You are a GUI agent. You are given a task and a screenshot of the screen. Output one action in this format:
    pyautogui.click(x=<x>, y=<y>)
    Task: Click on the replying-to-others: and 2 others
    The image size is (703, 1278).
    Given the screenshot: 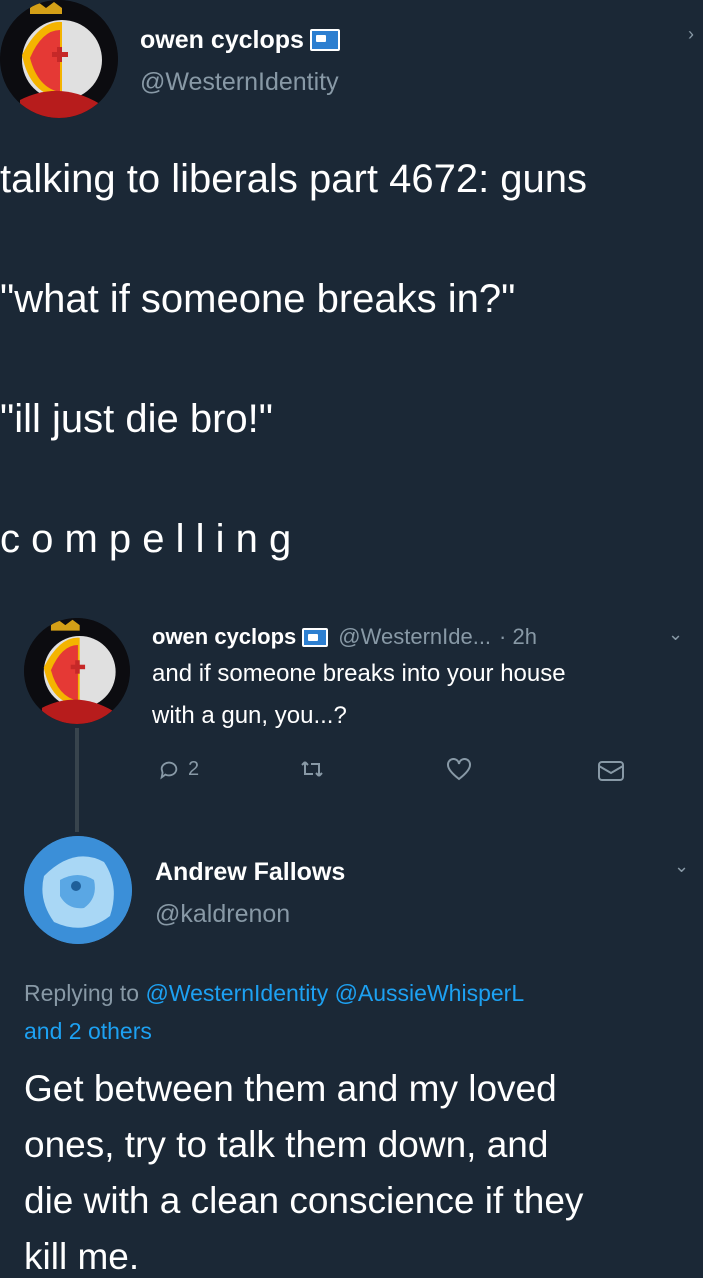 What is the action you would take?
    pyautogui.click(x=88, y=1031)
    